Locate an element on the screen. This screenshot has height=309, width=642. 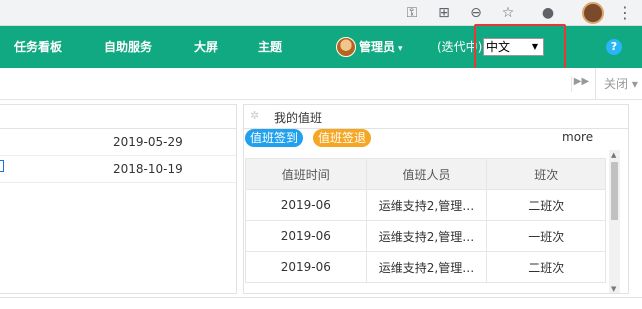
scroll-tabs-right-icon: ▶▶ is located at coordinates (581, 84).